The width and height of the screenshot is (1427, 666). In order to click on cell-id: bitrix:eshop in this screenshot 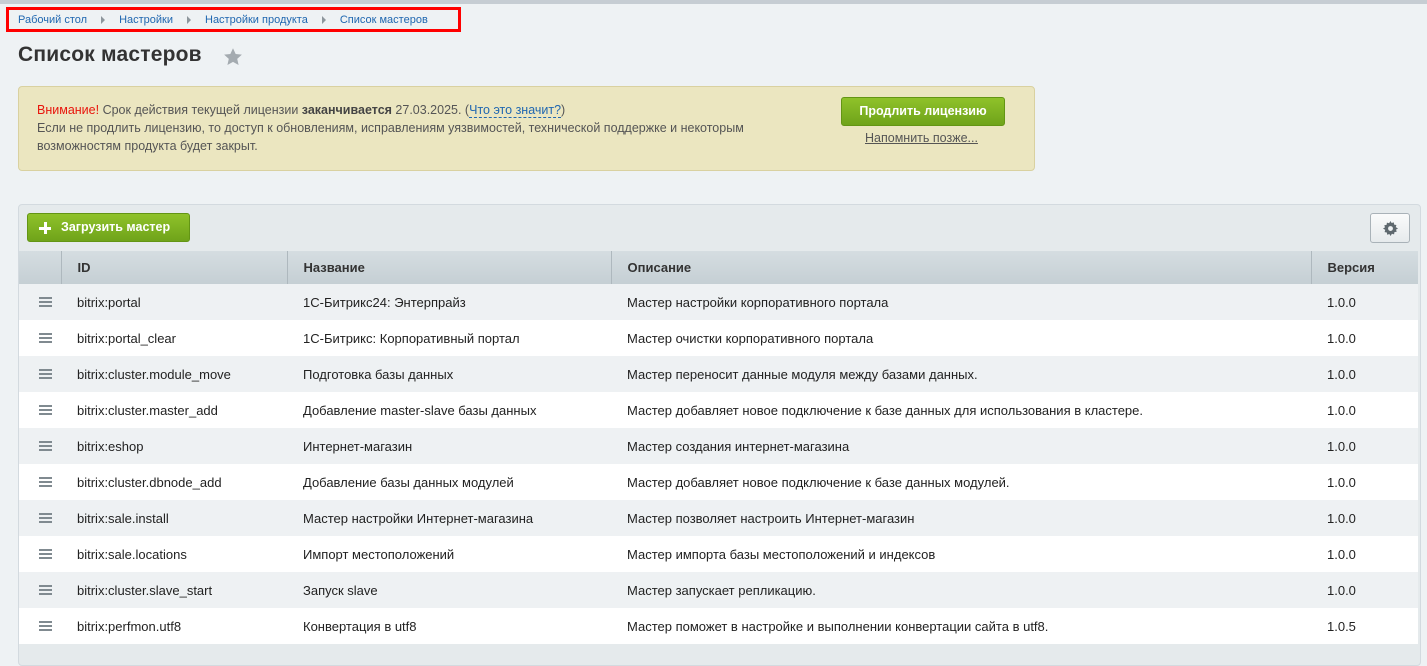, I will do `click(174, 446)`.